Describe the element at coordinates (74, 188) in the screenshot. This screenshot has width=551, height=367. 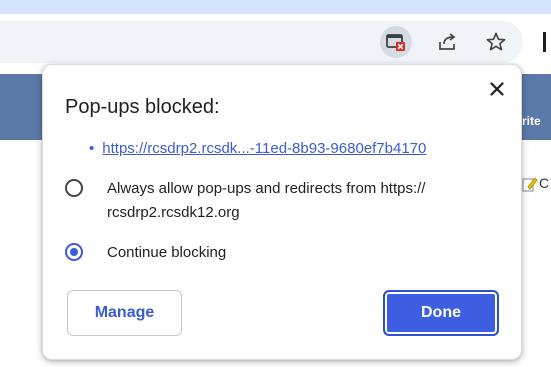
I see `radio-button-unchecked` at that location.